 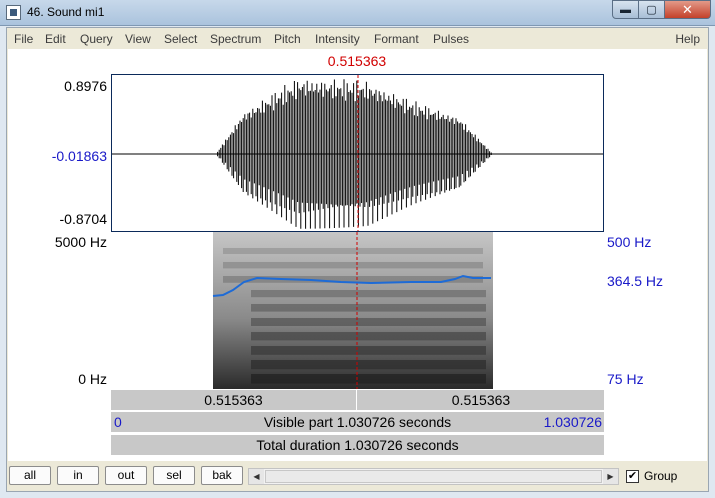 What do you see at coordinates (610, 476) in the screenshot?
I see `scroll-right-icon: ▶` at bounding box center [610, 476].